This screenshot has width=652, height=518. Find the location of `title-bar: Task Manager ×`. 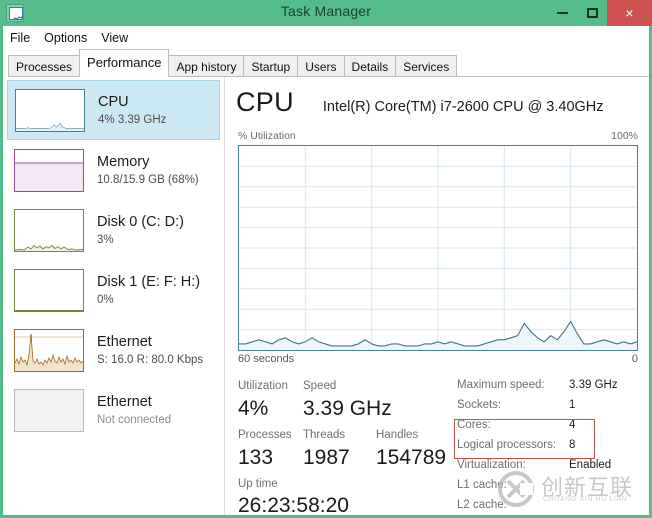

title-bar: Task Manager × is located at coordinates (326, 13).